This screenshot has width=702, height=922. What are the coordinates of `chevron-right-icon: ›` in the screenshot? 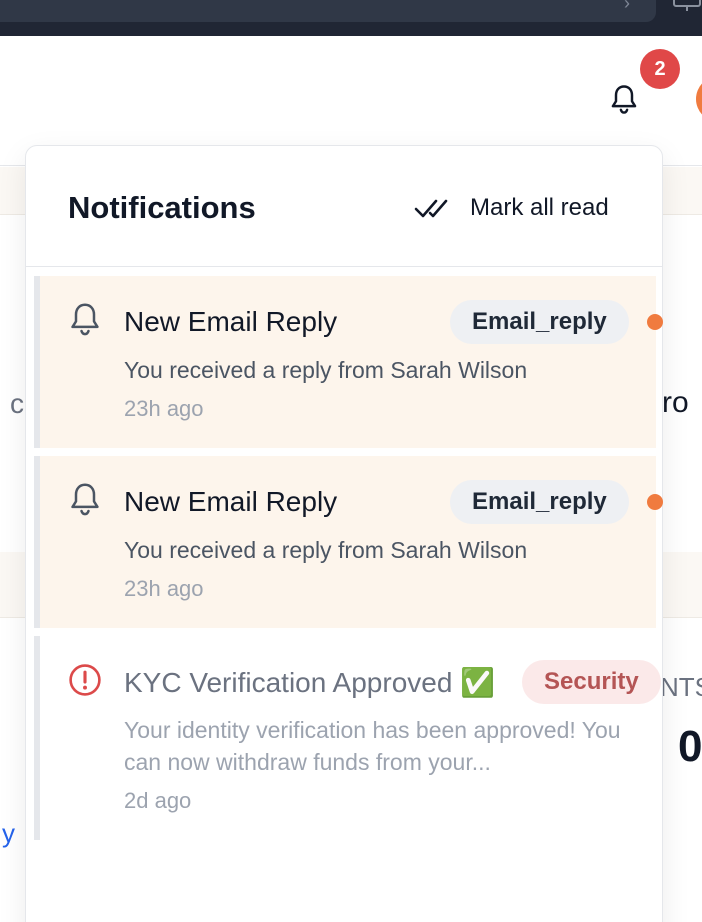 It's located at (633, 6).